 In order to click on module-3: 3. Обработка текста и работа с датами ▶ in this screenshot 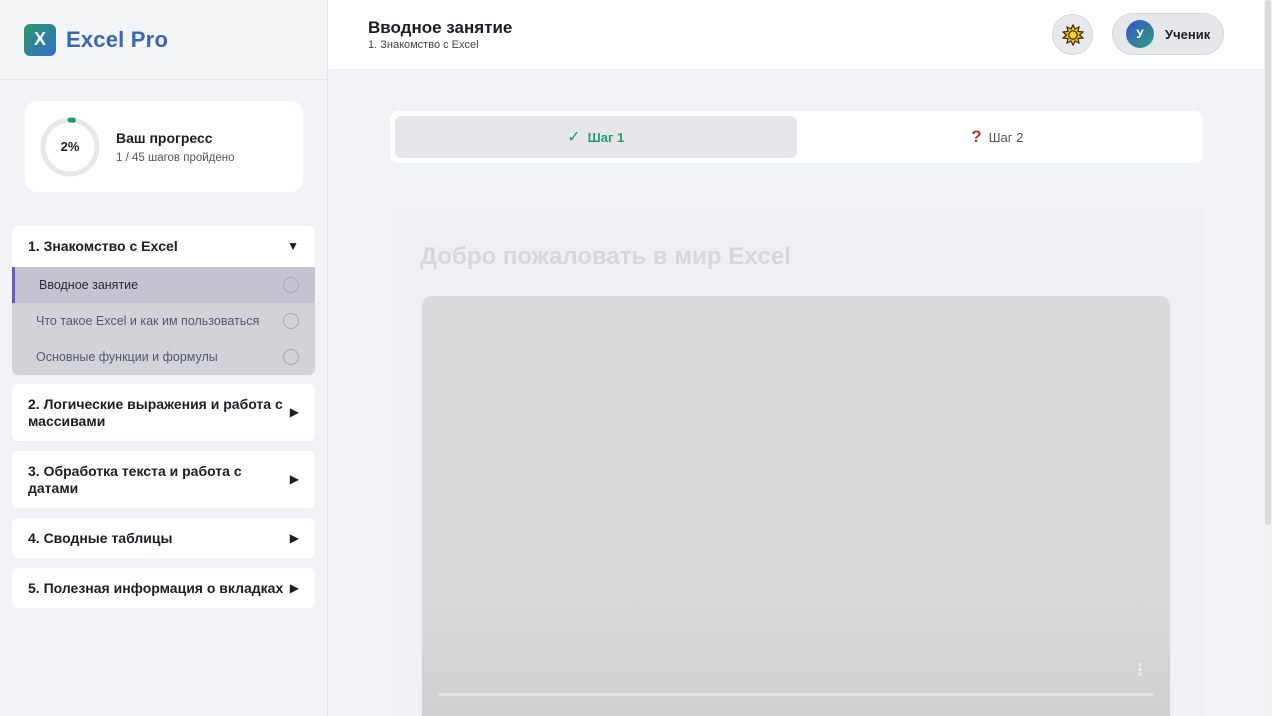, I will do `click(163, 479)`.